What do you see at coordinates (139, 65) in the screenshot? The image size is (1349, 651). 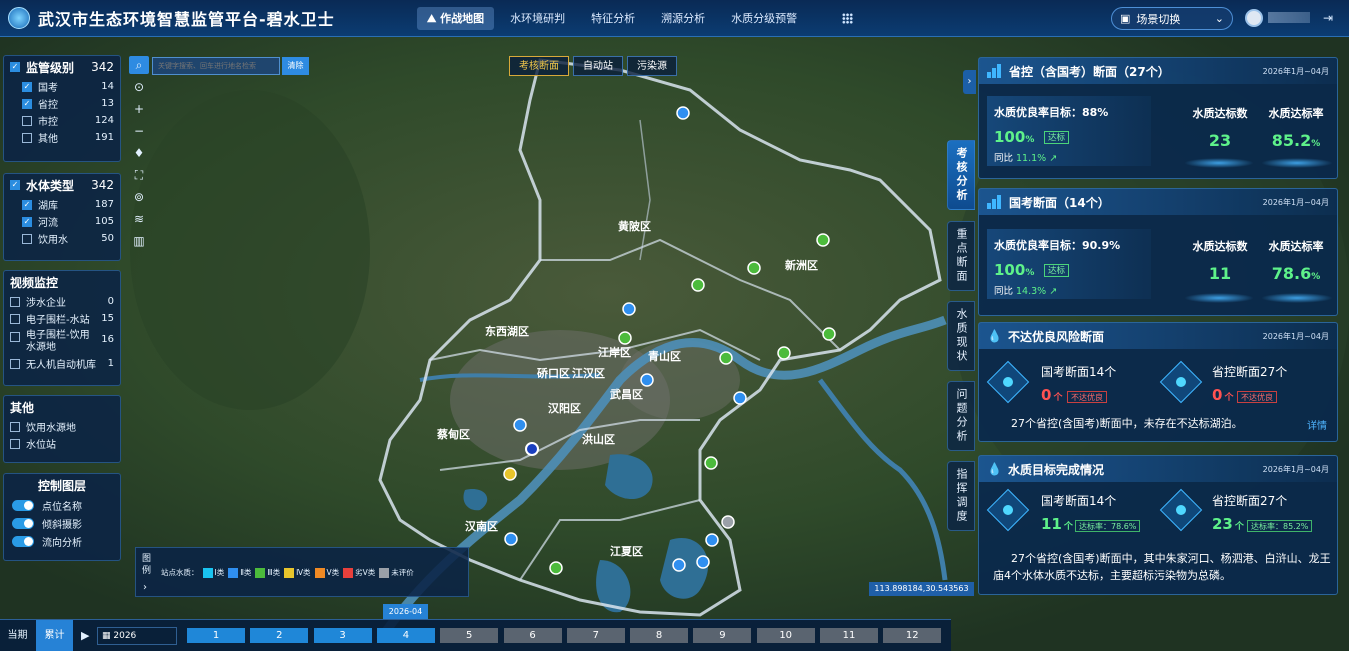 I see `search-icon: ⌕` at bounding box center [139, 65].